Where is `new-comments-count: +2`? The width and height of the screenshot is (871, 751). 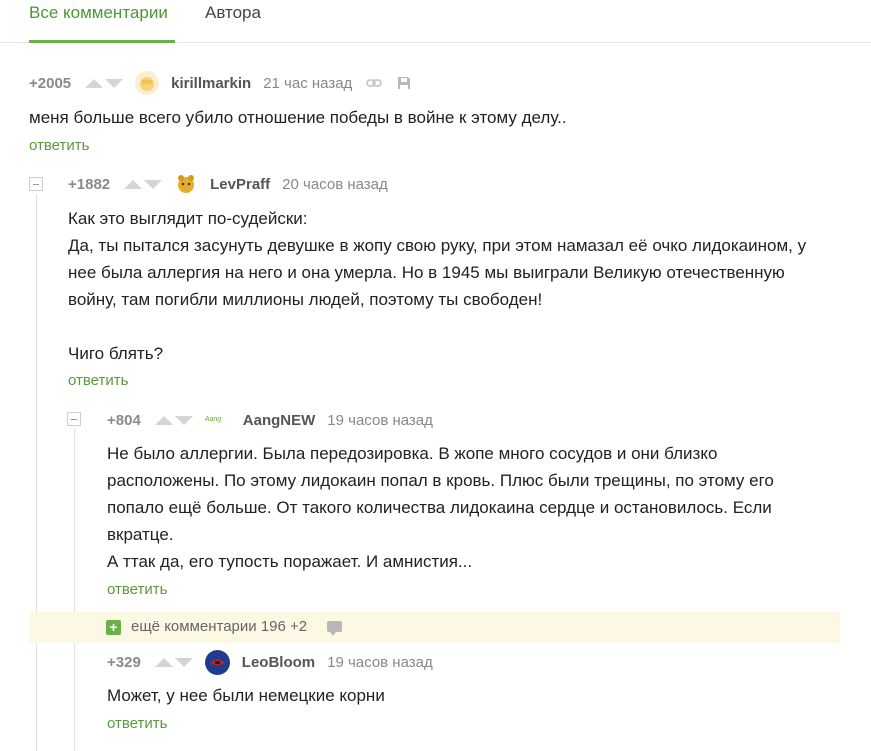 new-comments-count: +2 is located at coordinates (299, 626).